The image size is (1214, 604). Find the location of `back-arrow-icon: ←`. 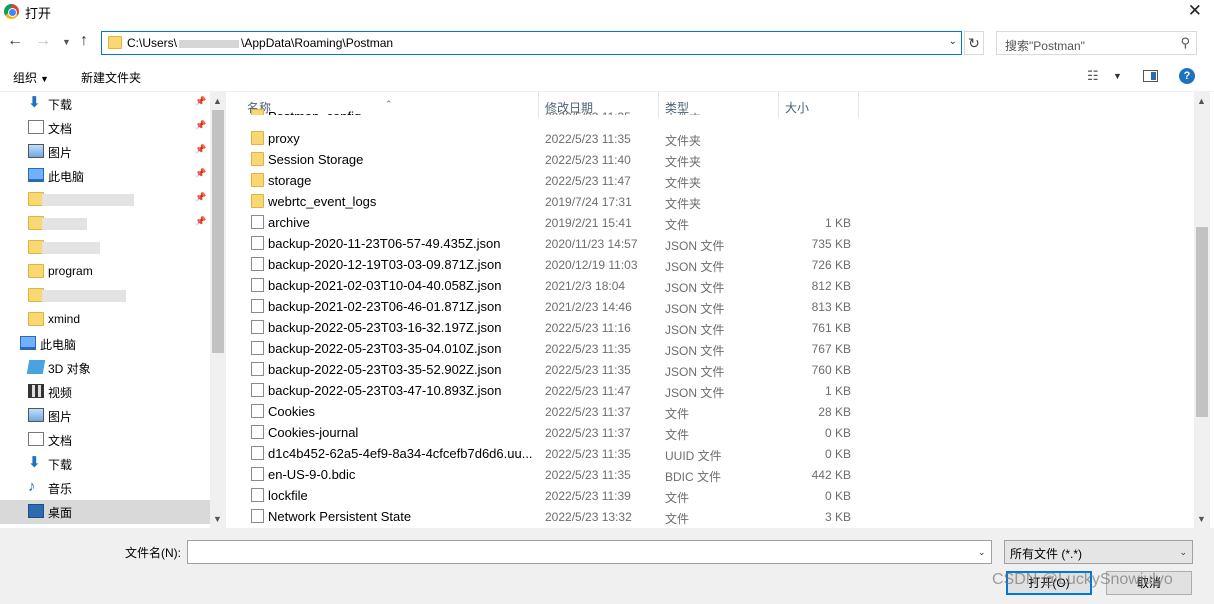

back-arrow-icon: ← is located at coordinates (15, 41).